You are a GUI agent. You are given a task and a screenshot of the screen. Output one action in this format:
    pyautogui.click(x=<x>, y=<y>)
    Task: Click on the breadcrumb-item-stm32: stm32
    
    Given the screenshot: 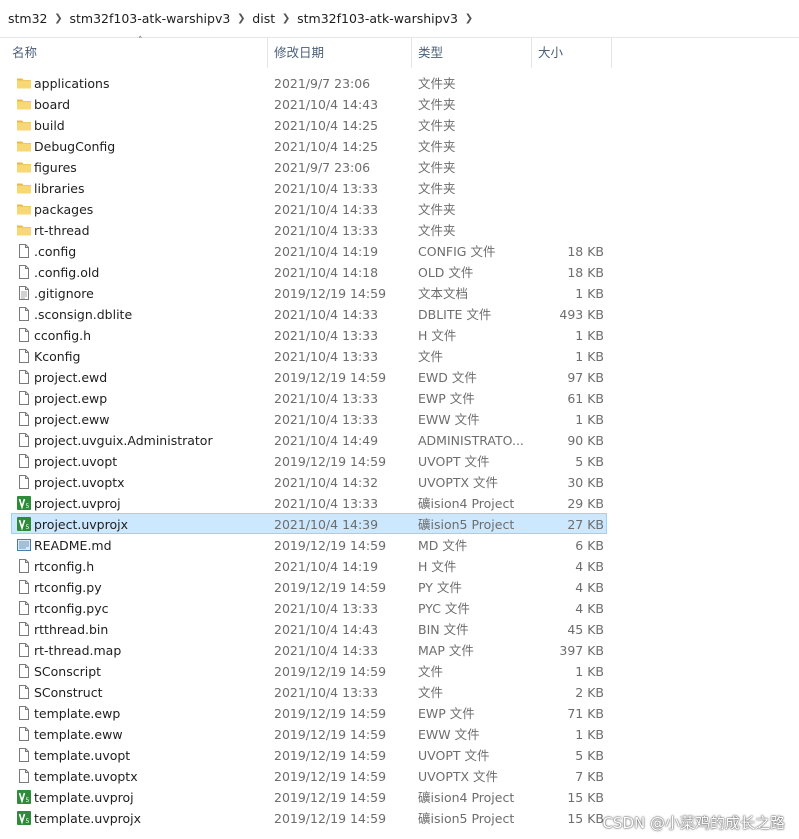 What is the action you would take?
    pyautogui.click(x=28, y=18)
    